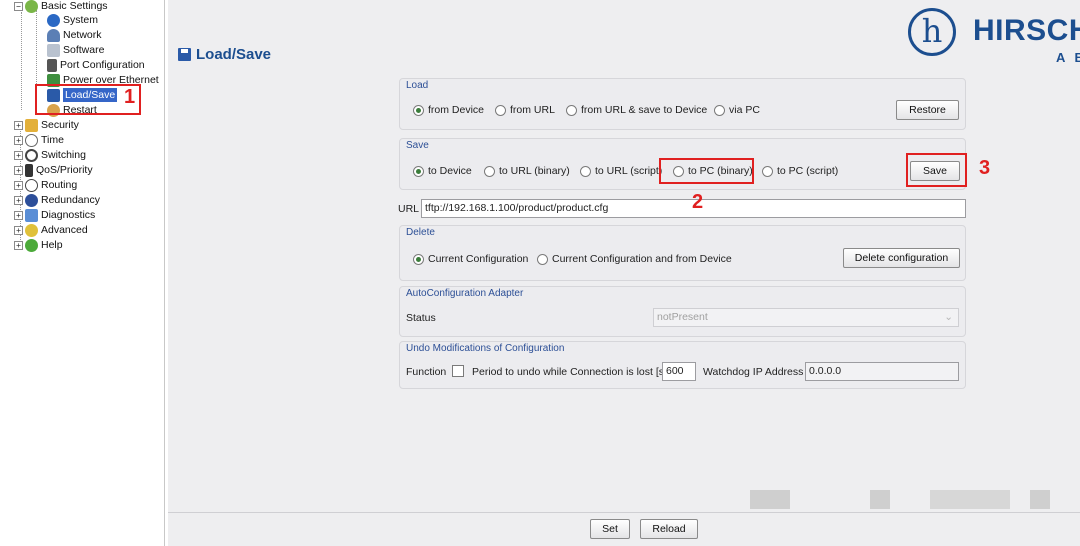  What do you see at coordinates (39, 140) in the screenshot?
I see `tree-item-time: + Time` at bounding box center [39, 140].